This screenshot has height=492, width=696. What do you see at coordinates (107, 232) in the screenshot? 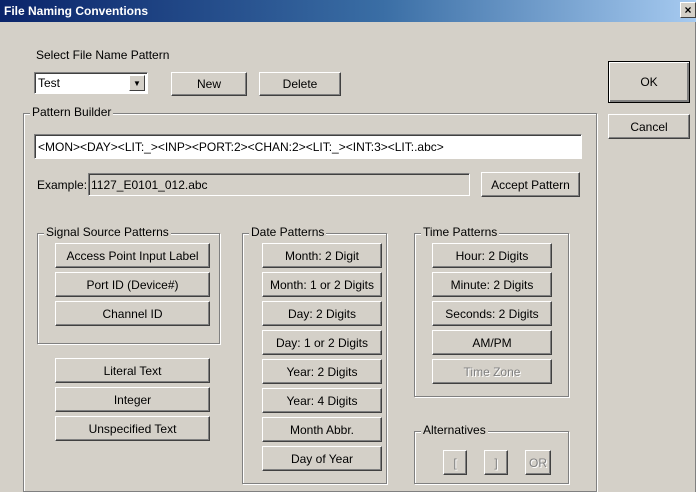
I see `signal-source-title: Signal Source Patterns` at bounding box center [107, 232].